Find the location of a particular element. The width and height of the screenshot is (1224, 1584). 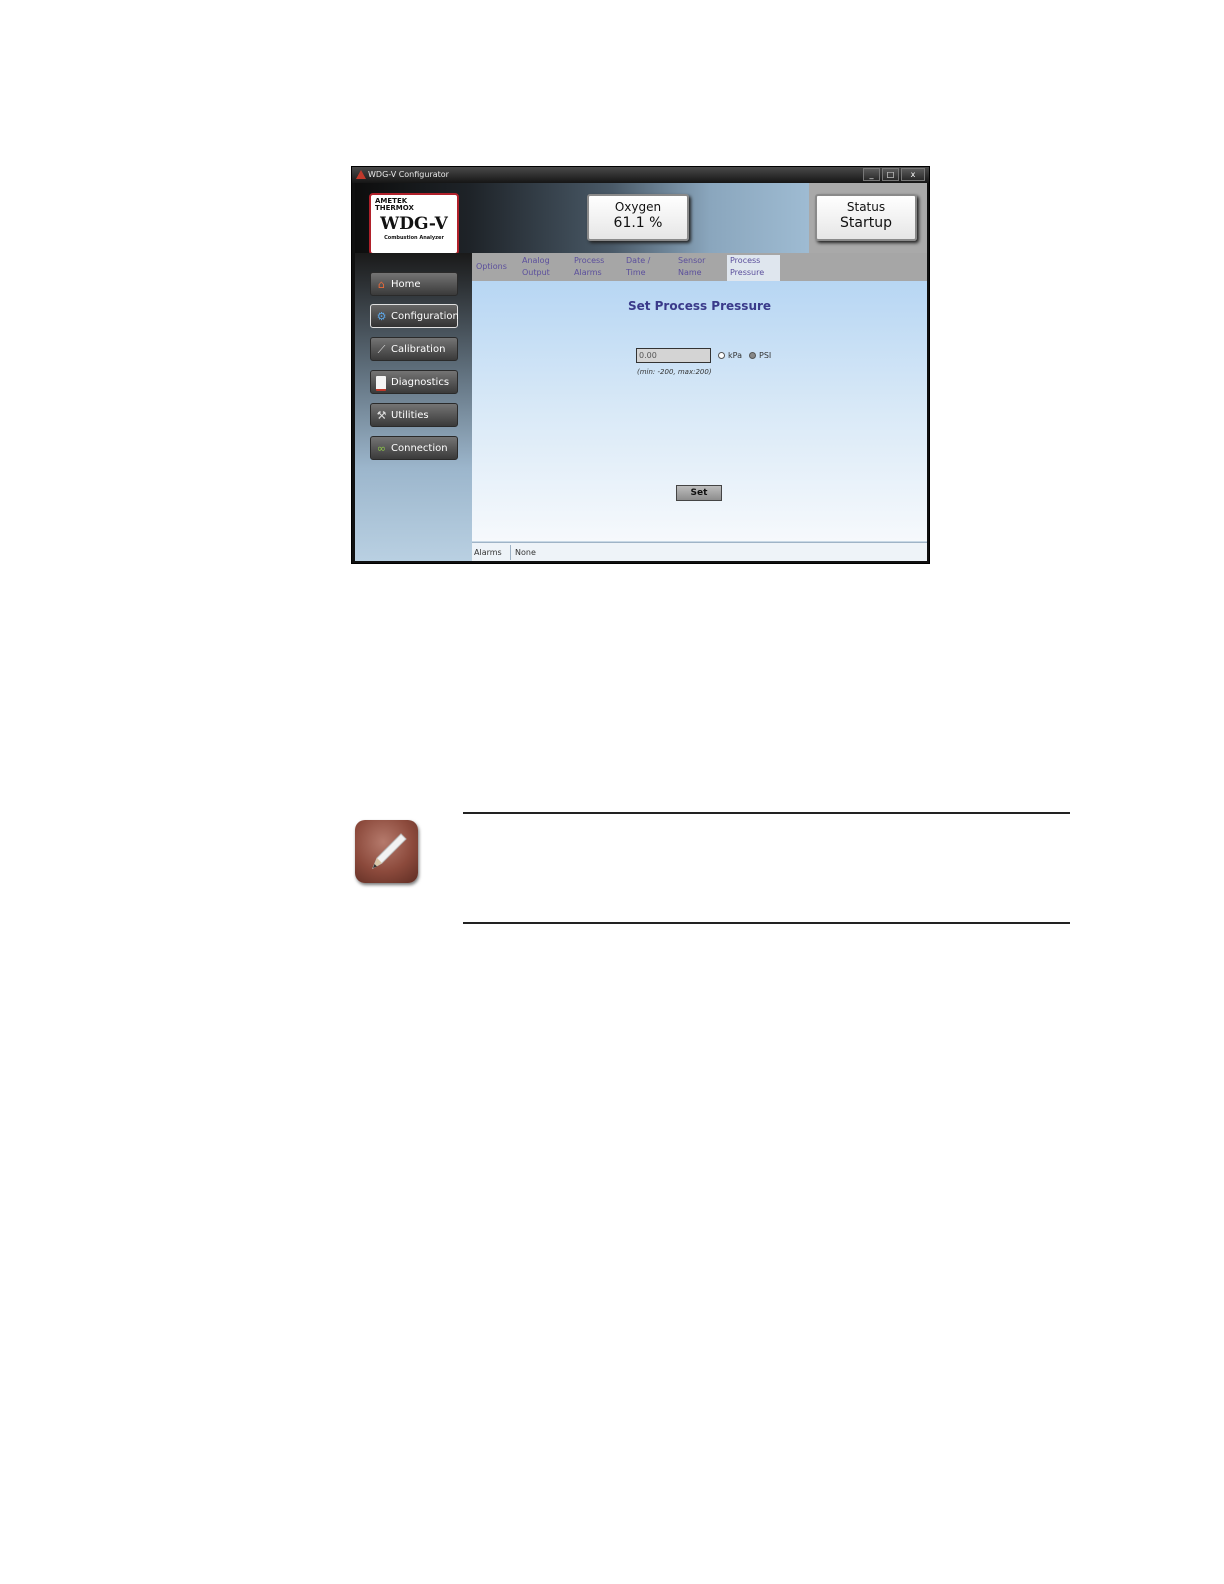

nav-label: Diagnostics is located at coordinates (420, 382).